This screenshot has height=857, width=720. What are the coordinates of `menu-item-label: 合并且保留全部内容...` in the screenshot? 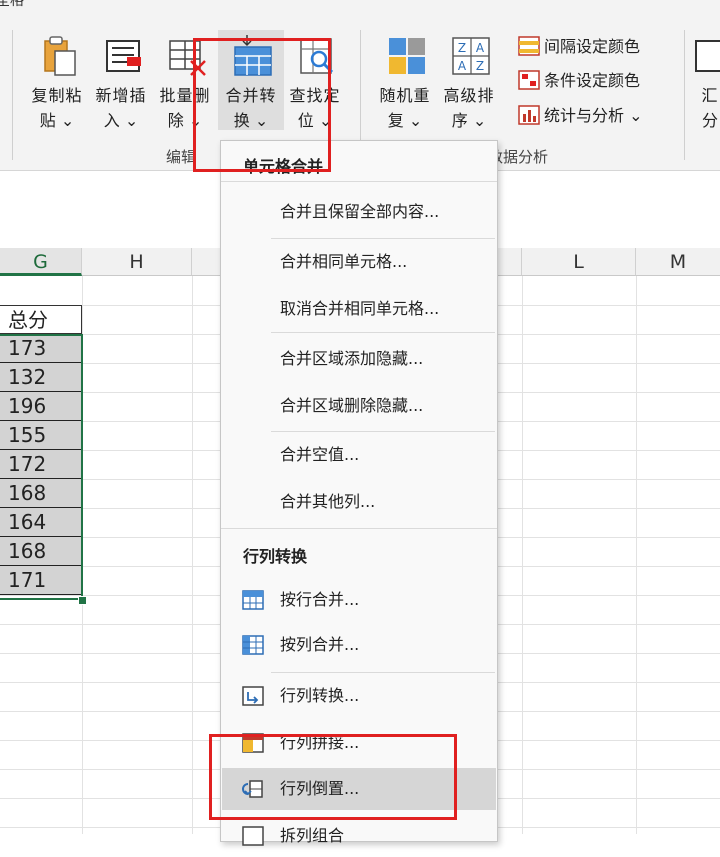 It's located at (360, 211).